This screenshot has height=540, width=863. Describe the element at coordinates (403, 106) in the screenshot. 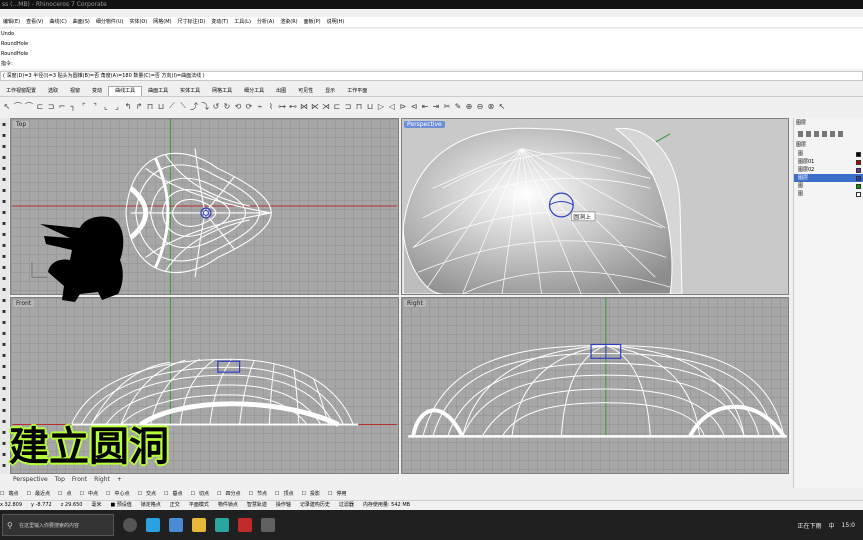

I see `curve-tool-icon: ⊳` at that location.